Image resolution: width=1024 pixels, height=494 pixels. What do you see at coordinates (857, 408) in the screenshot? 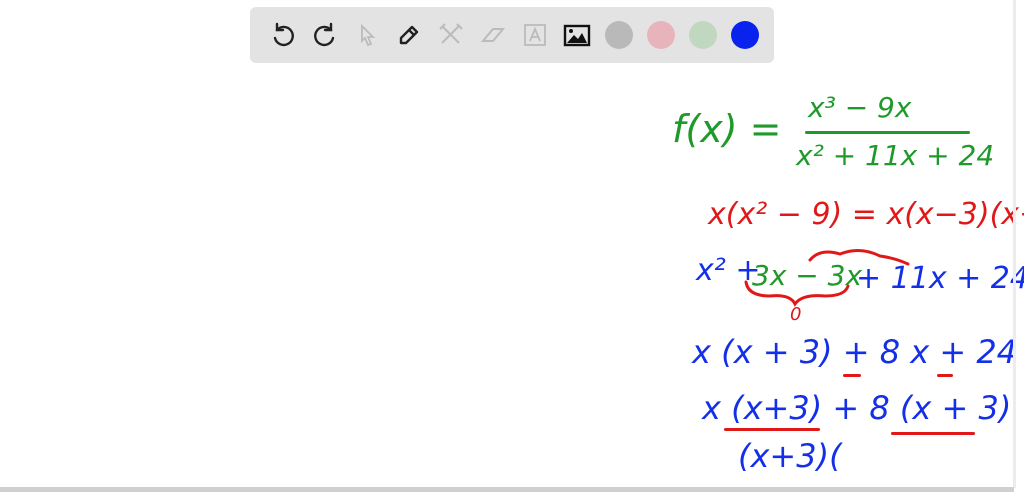
I see `factor-step: x (x+3) + 8 (x + 3)` at bounding box center [857, 408].